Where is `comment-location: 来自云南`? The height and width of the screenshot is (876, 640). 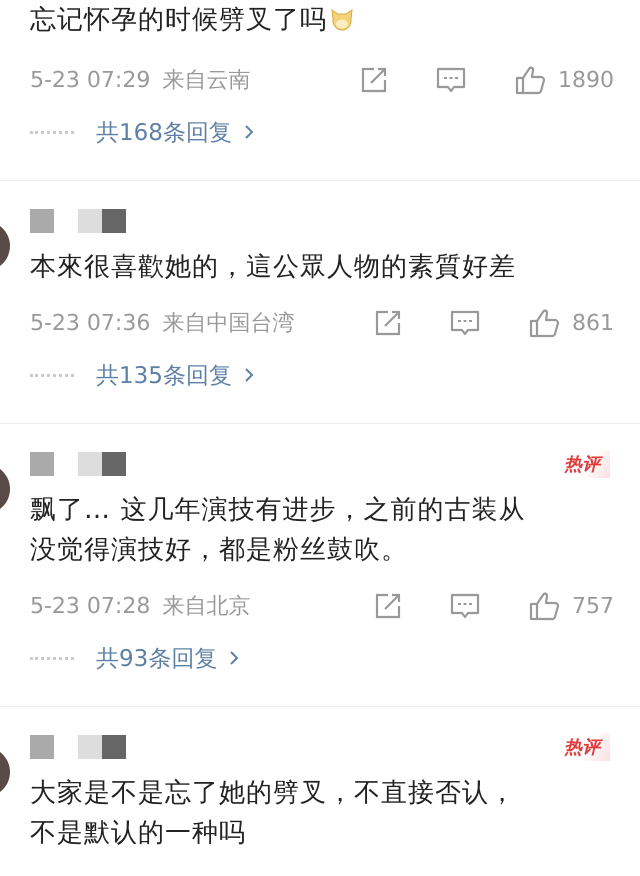
comment-location: 来自云南 is located at coordinates (206, 81).